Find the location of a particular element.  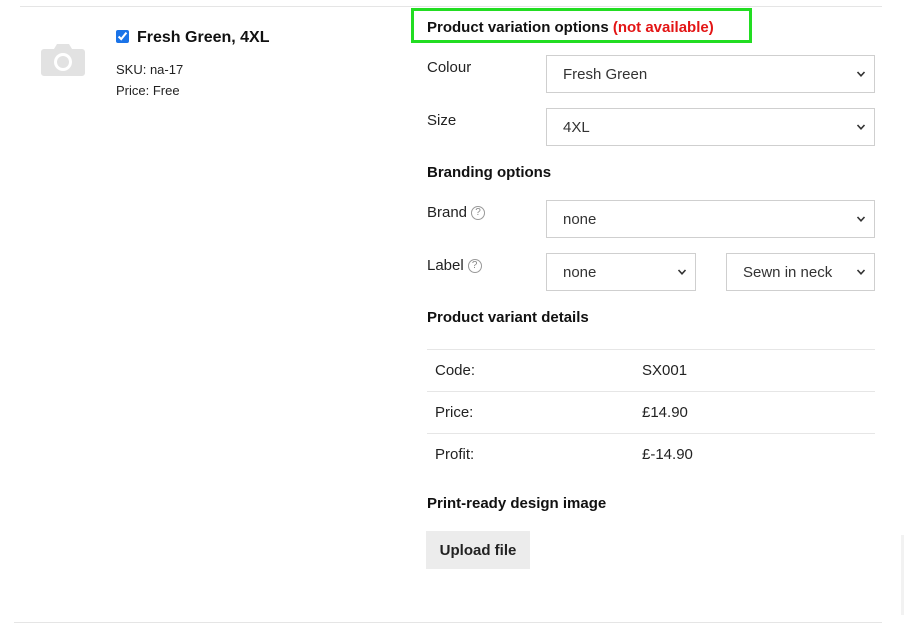

label-position-select: Sewn in neck is located at coordinates (800, 272).